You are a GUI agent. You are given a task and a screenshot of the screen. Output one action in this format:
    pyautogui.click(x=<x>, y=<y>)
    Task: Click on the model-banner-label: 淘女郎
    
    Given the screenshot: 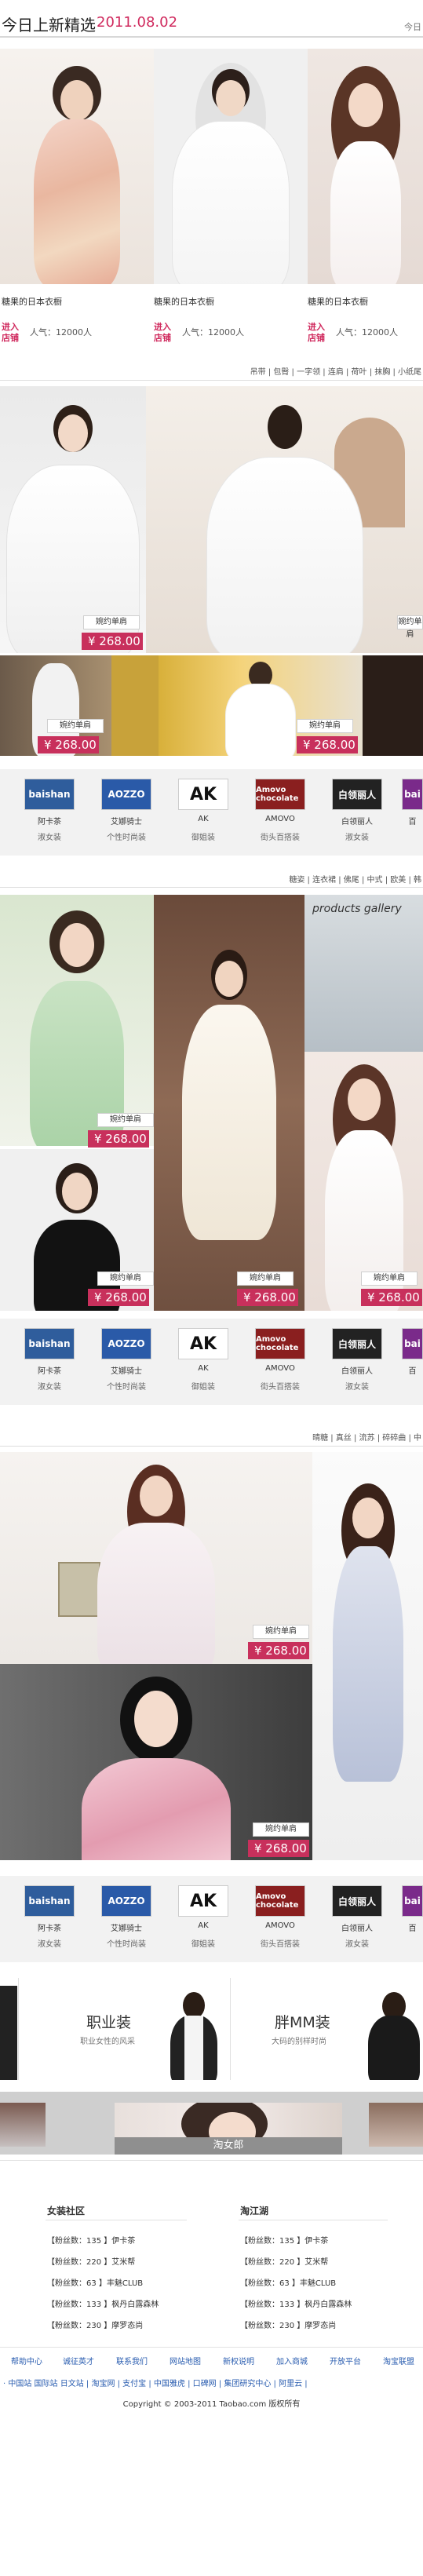 What is the action you would take?
    pyautogui.click(x=228, y=2146)
    